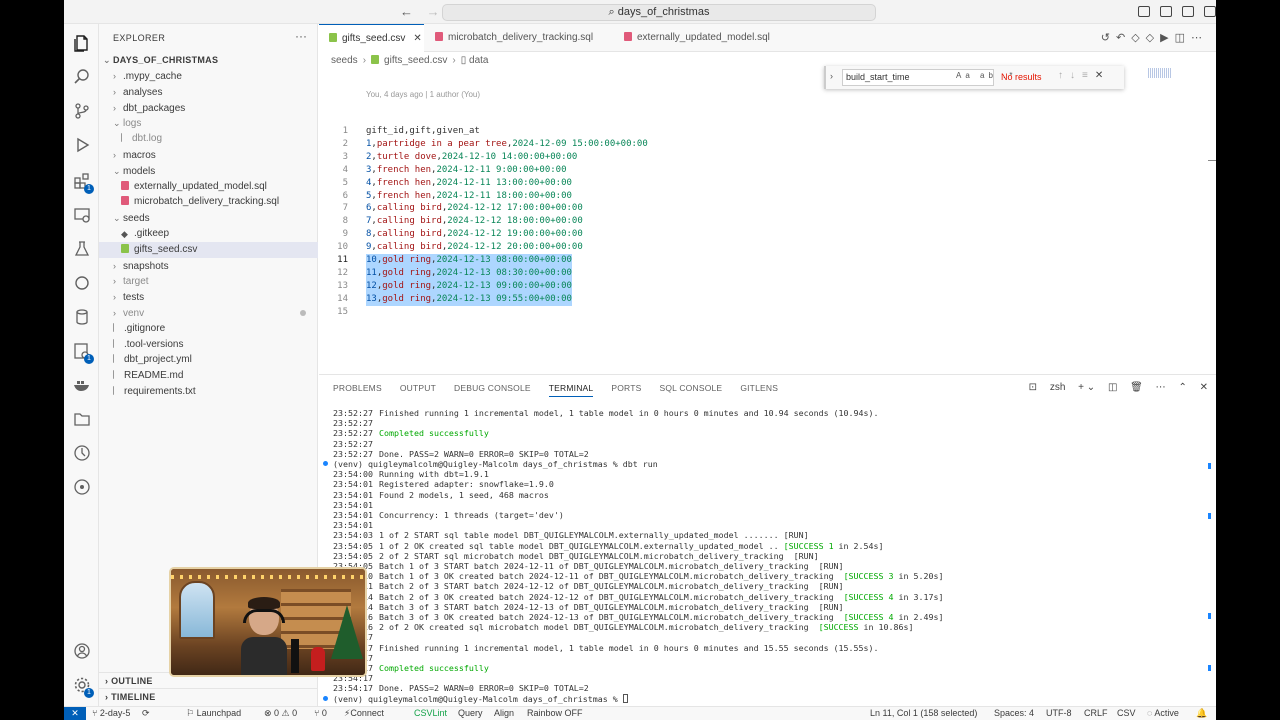 The height and width of the screenshot is (720, 1280). What do you see at coordinates (208, 218) in the screenshot?
I see `tree-folder: ⌄ seeds` at bounding box center [208, 218].